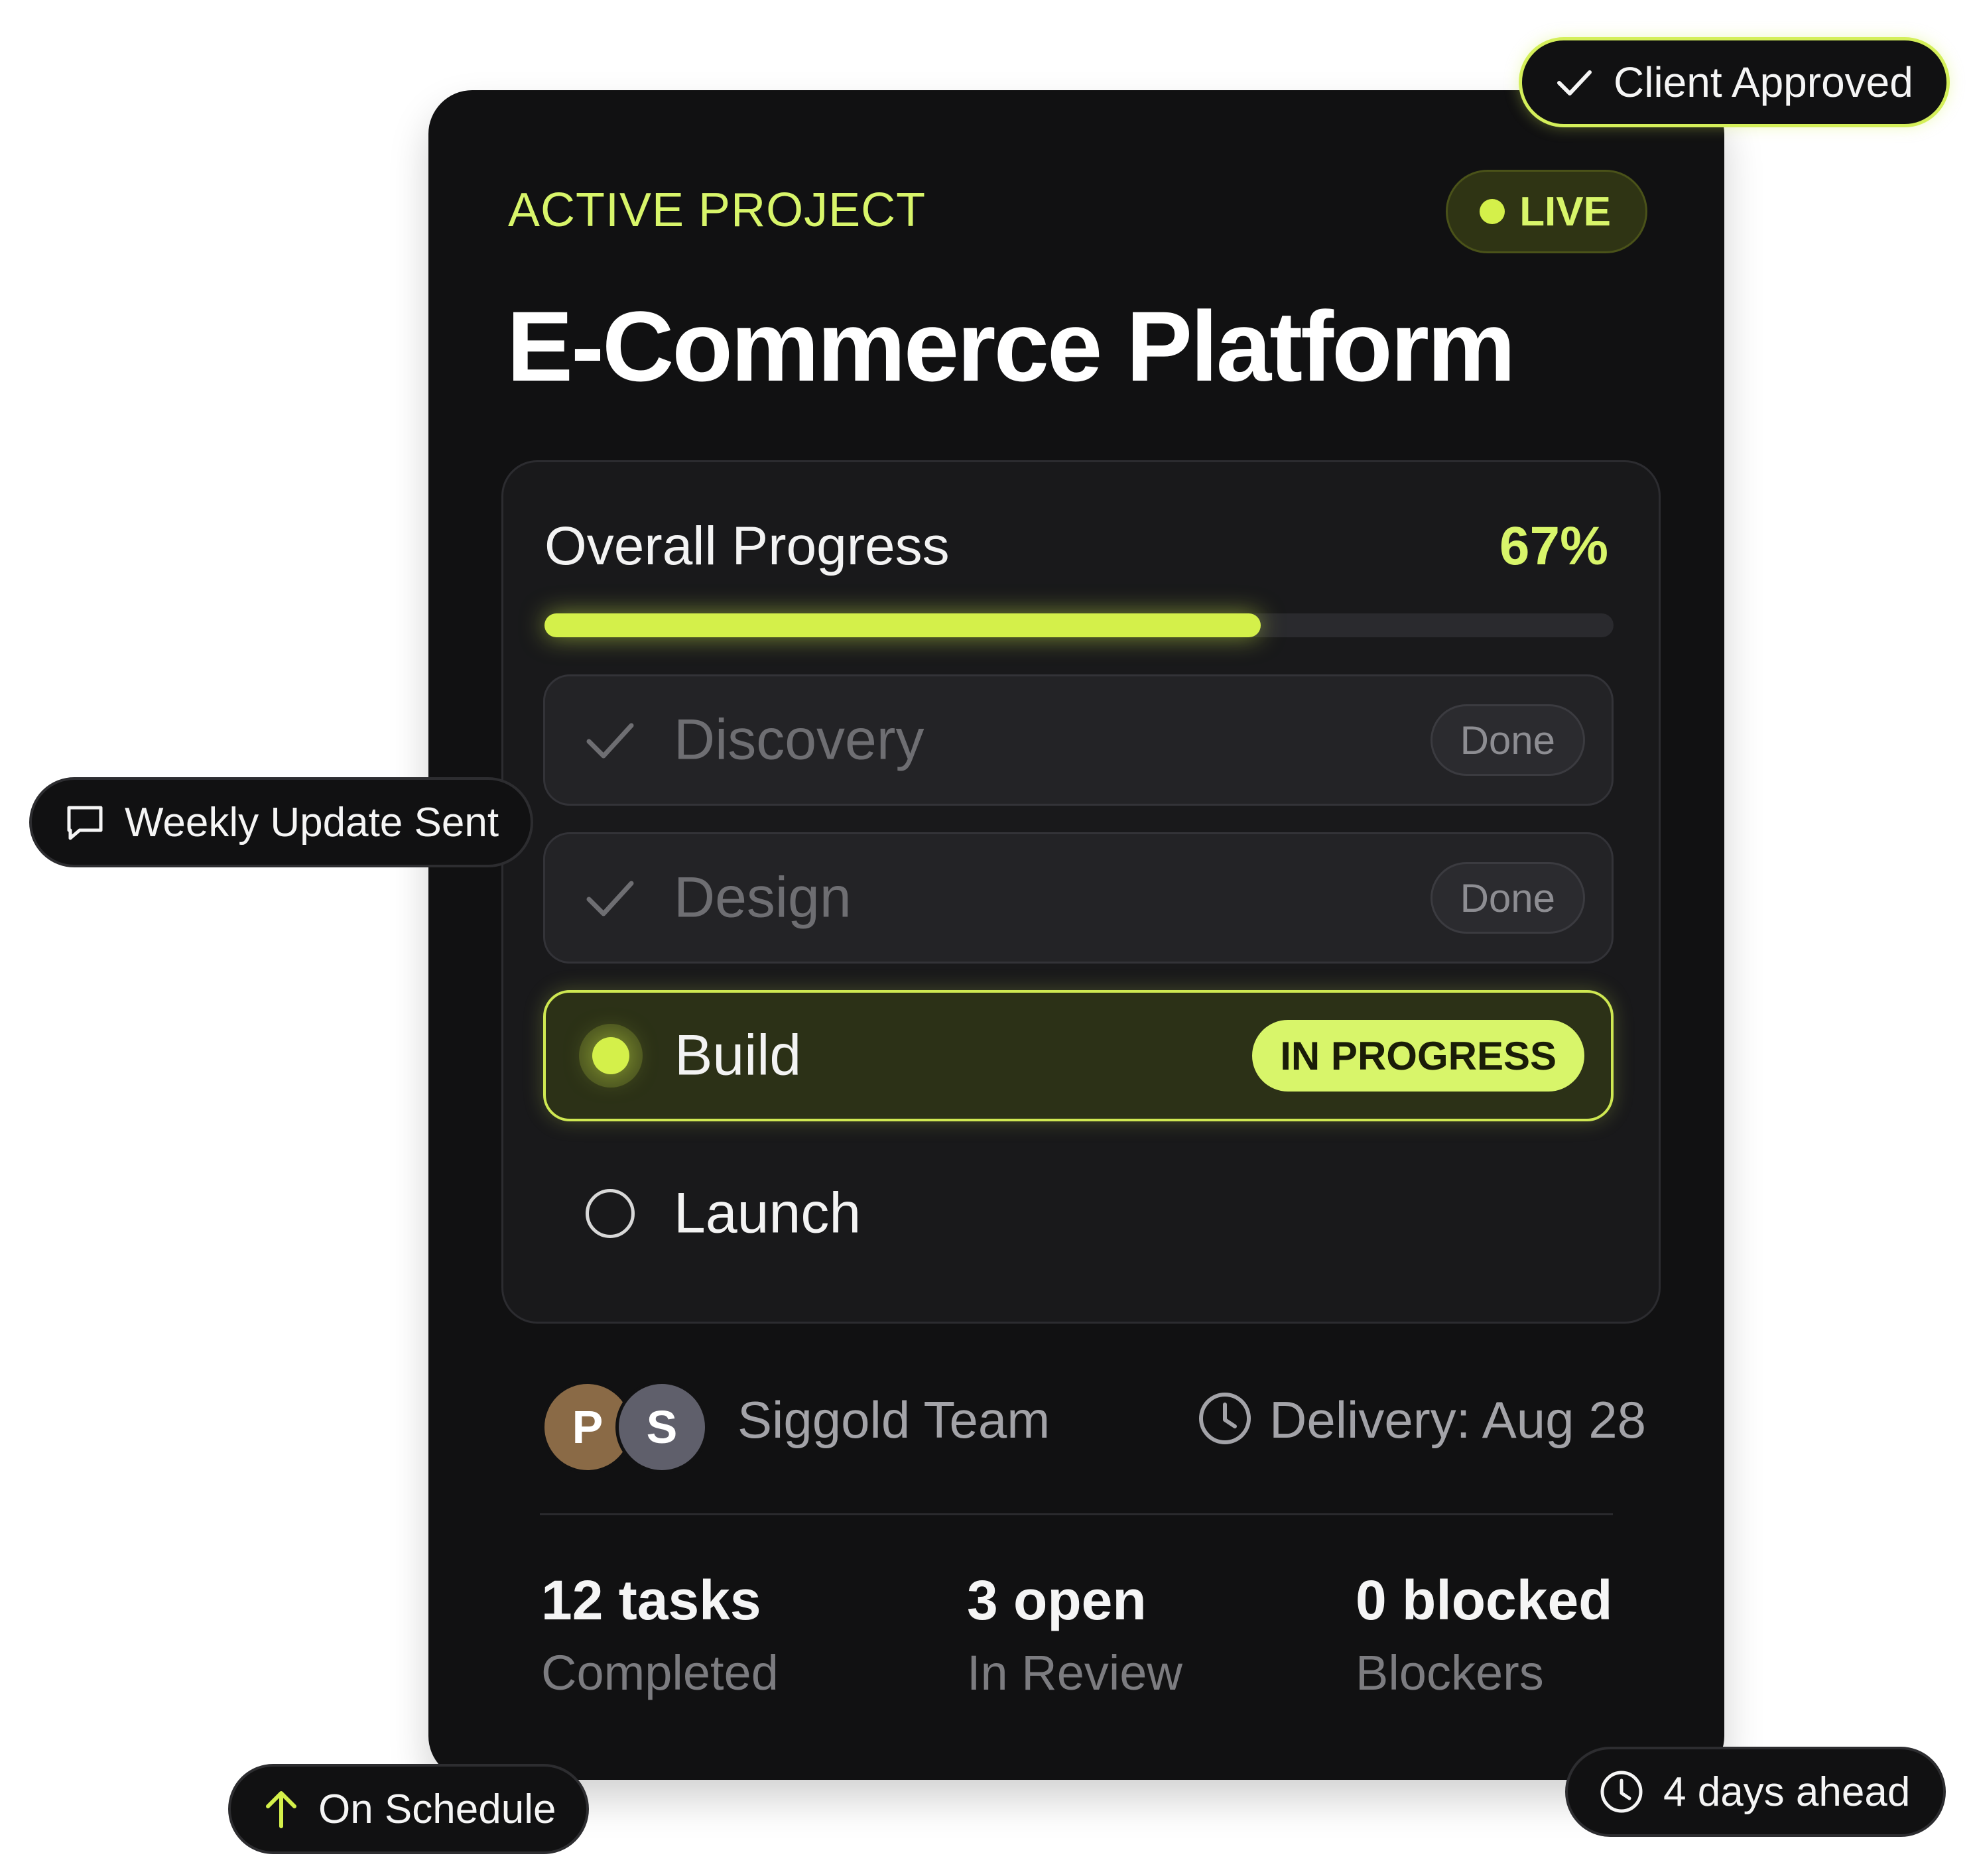  I want to click on stat-blockers: 0 blocked Blockers, so click(1484, 1637).